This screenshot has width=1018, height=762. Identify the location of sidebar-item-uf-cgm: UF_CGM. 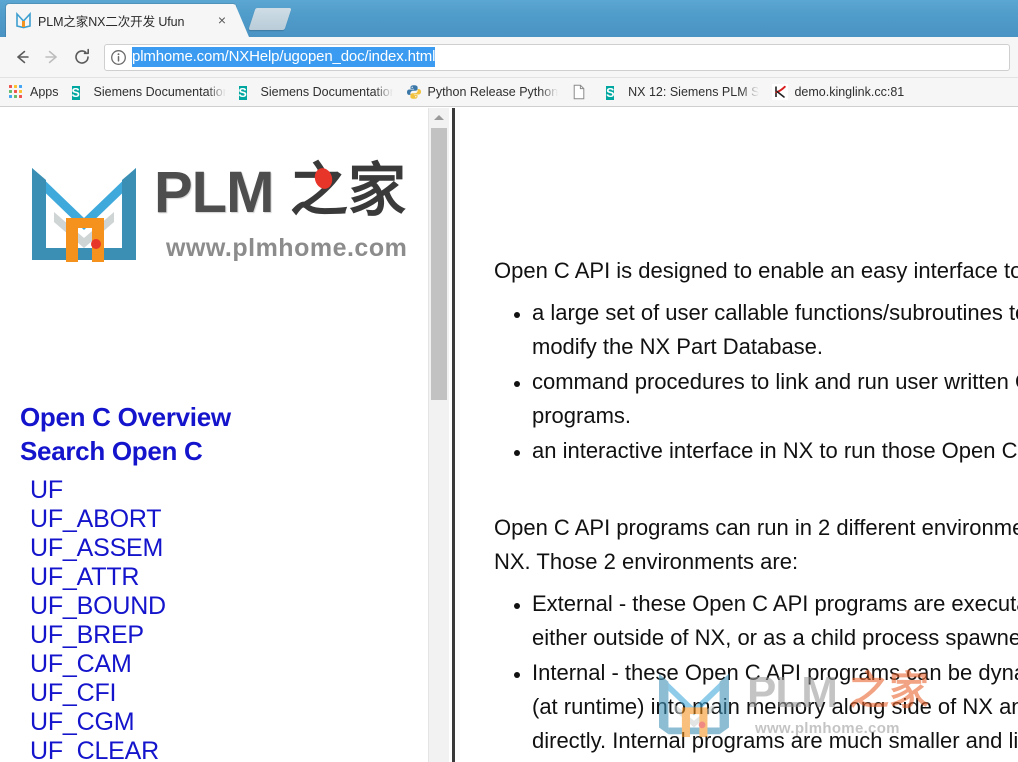
(220, 722).